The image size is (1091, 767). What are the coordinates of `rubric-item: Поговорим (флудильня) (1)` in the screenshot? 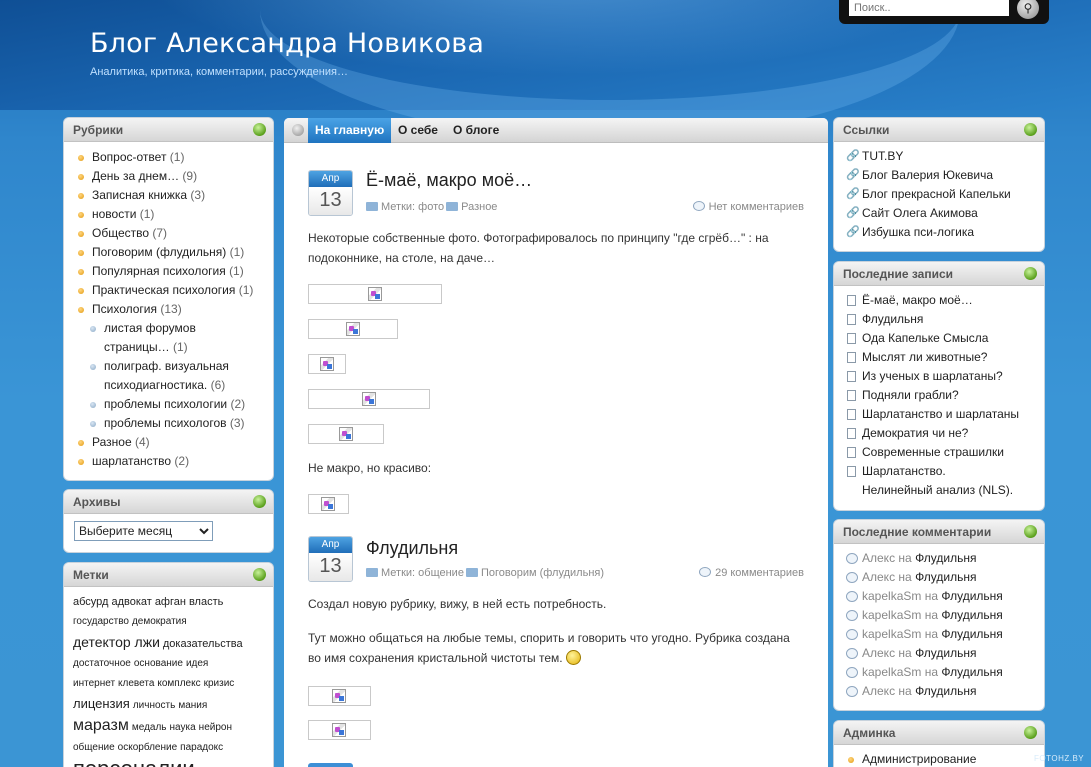 It's located at (168, 252).